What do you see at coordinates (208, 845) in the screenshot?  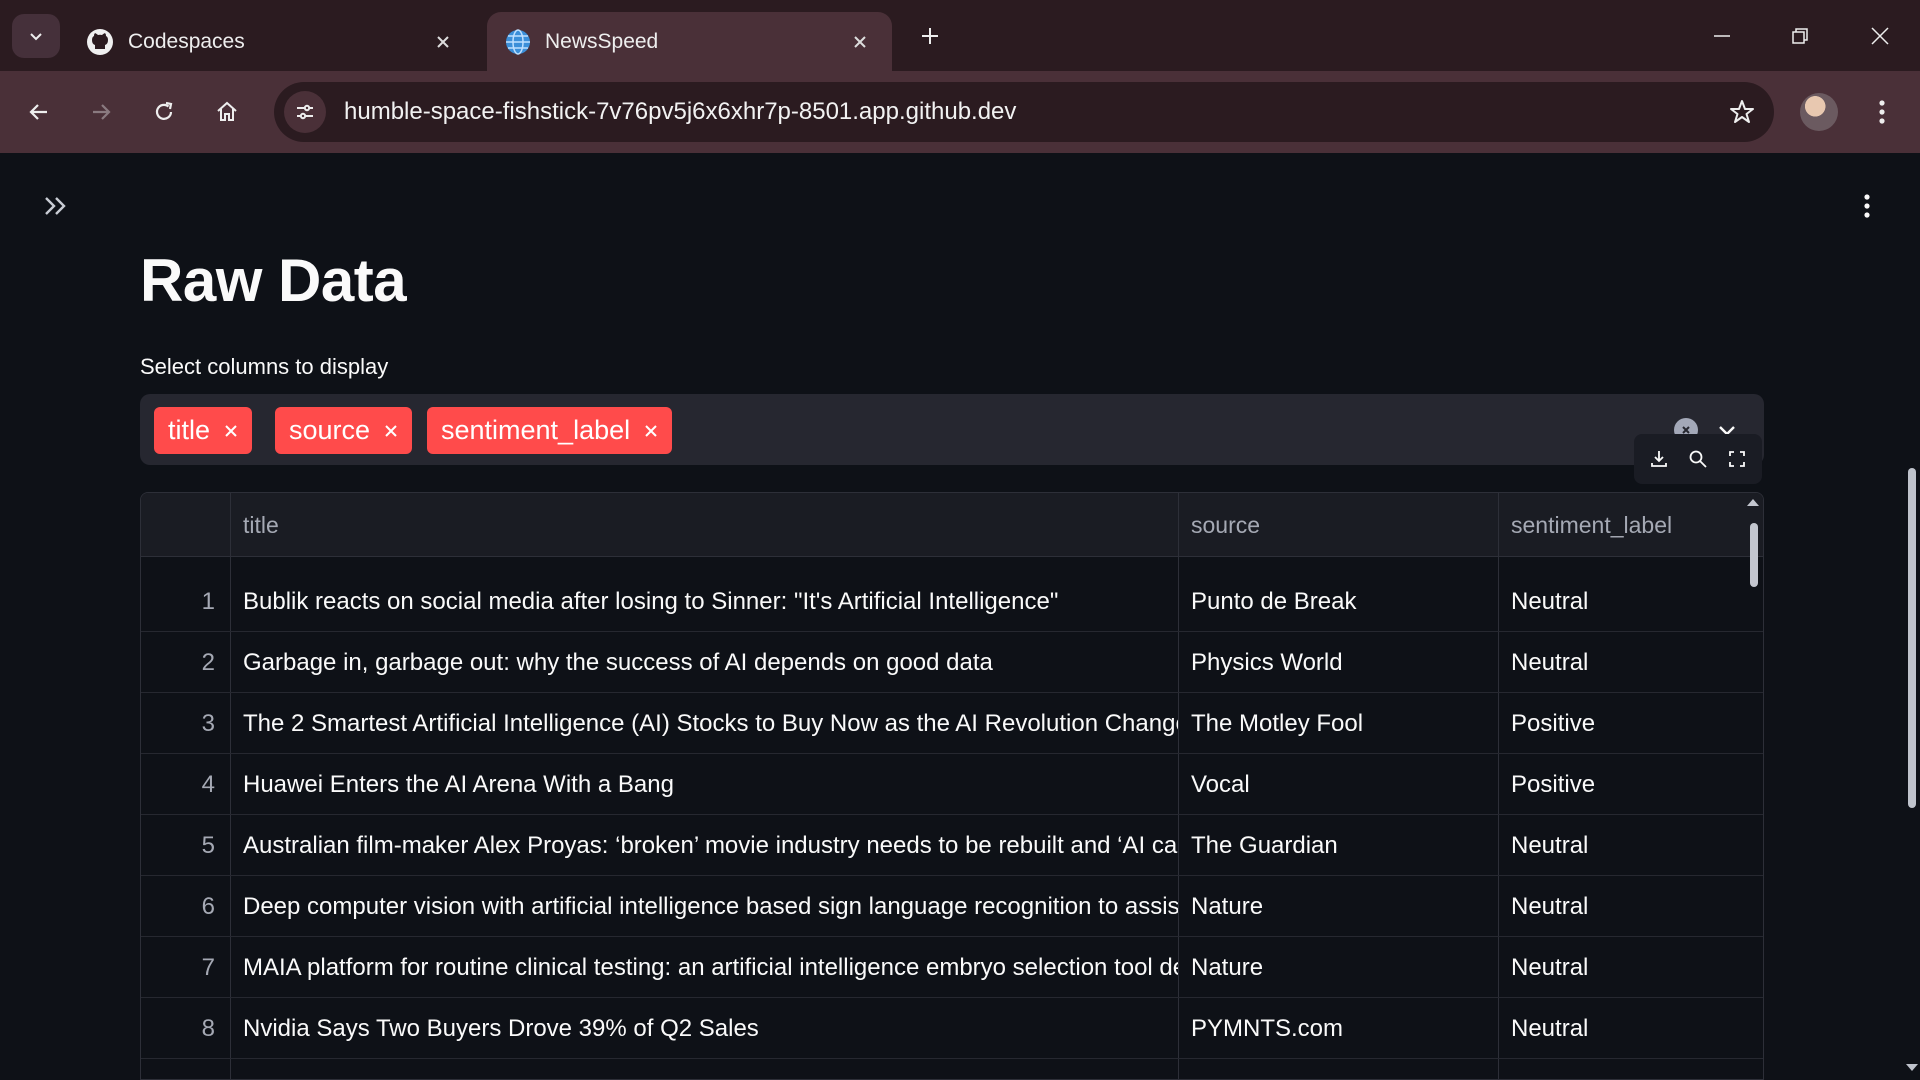 I see `row-index: 5` at bounding box center [208, 845].